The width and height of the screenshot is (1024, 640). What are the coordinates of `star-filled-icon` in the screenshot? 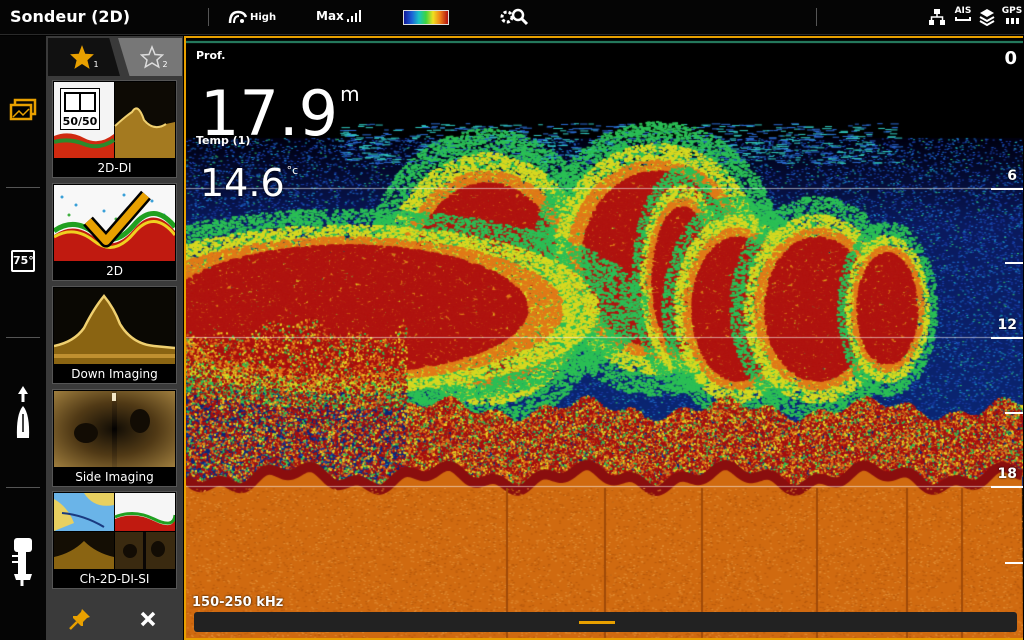 It's located at (82, 57).